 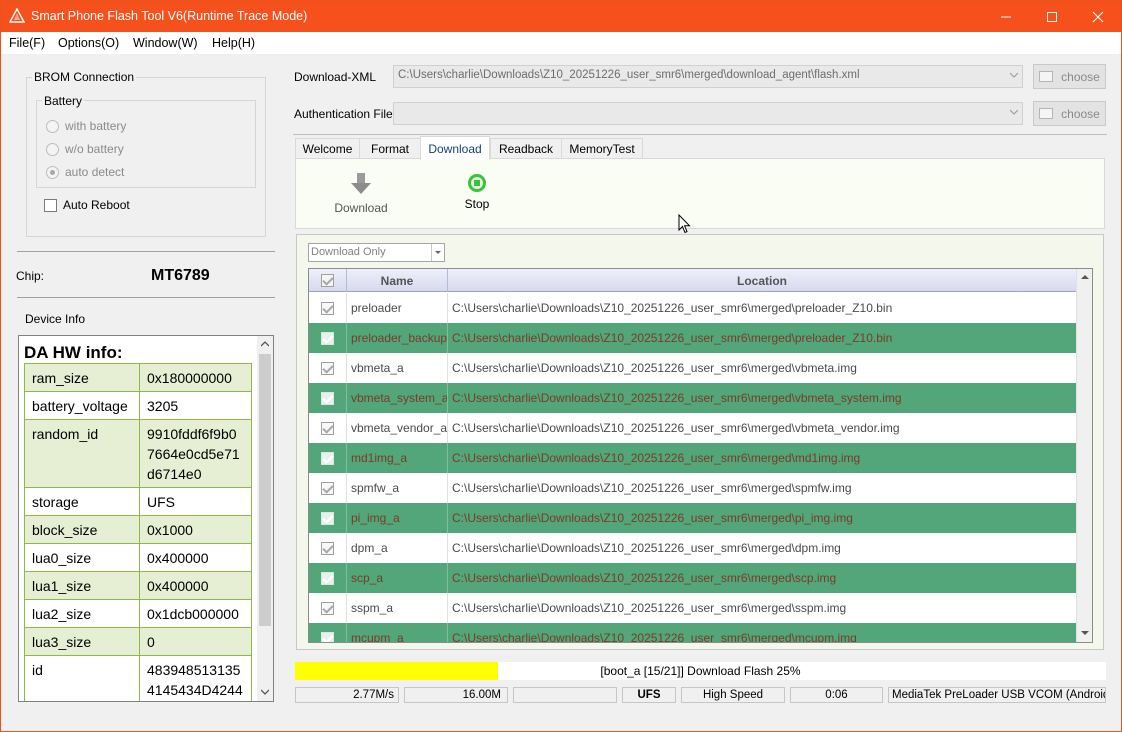 I want to click on menu-window: Window(W), so click(x=165, y=43).